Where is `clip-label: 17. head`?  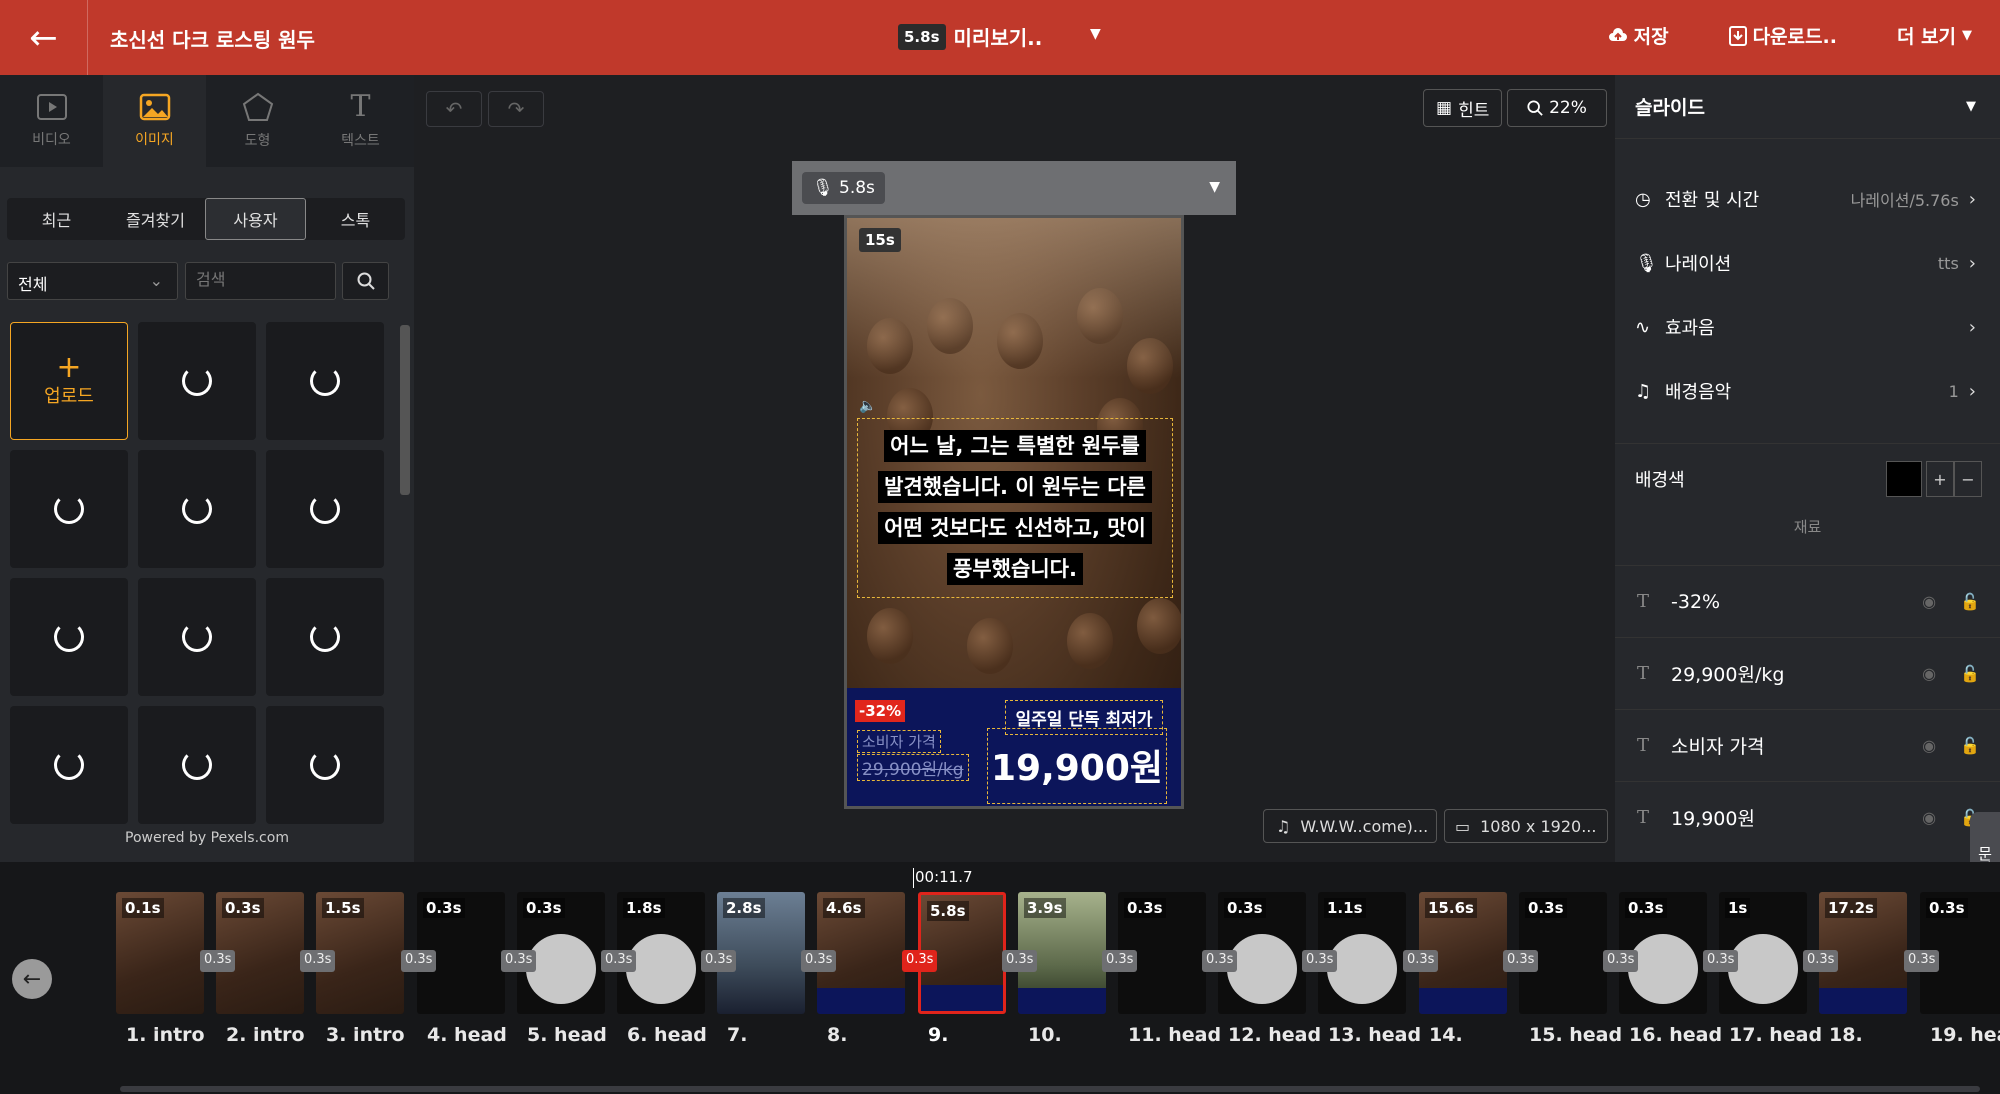 clip-label: 17. head is located at coordinates (1779, 1035).